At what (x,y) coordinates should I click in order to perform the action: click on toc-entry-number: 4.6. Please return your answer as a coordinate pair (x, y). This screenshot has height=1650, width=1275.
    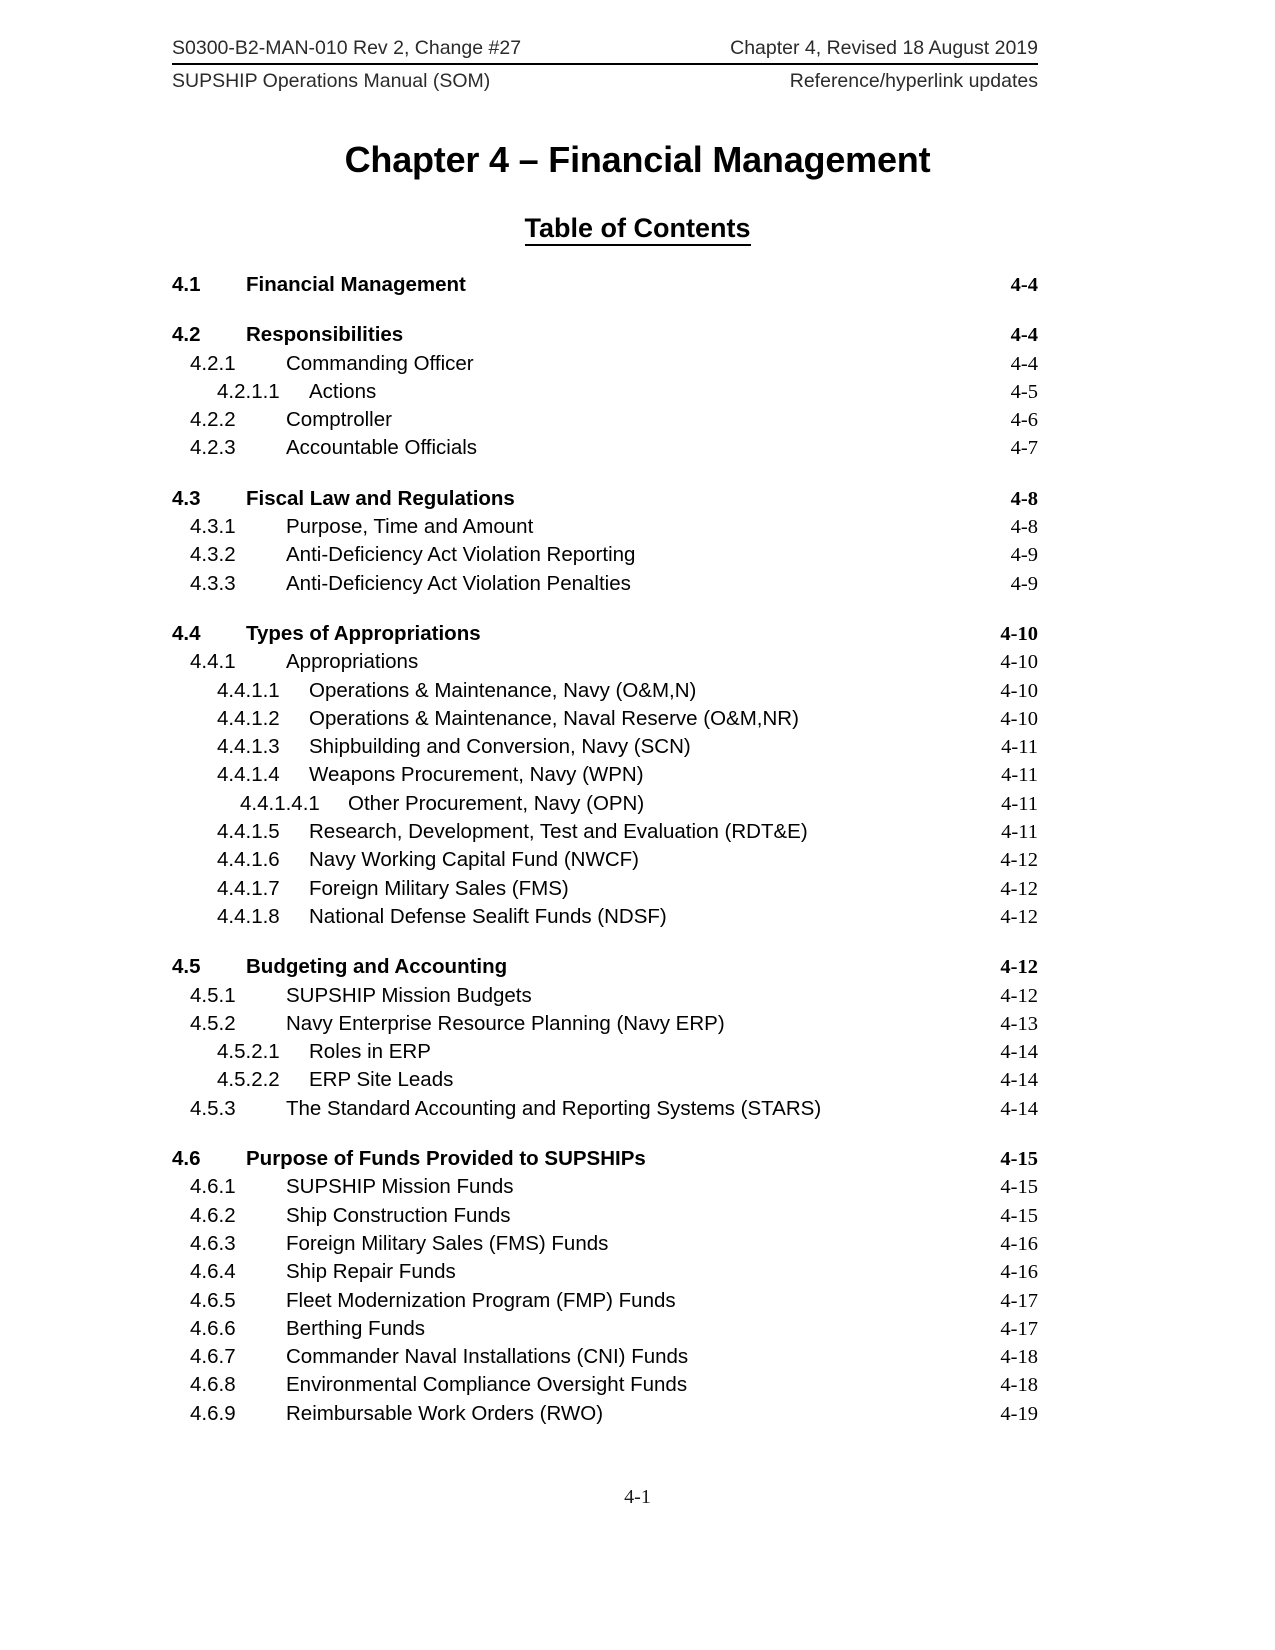
    Looking at the image, I should click on (186, 1159).